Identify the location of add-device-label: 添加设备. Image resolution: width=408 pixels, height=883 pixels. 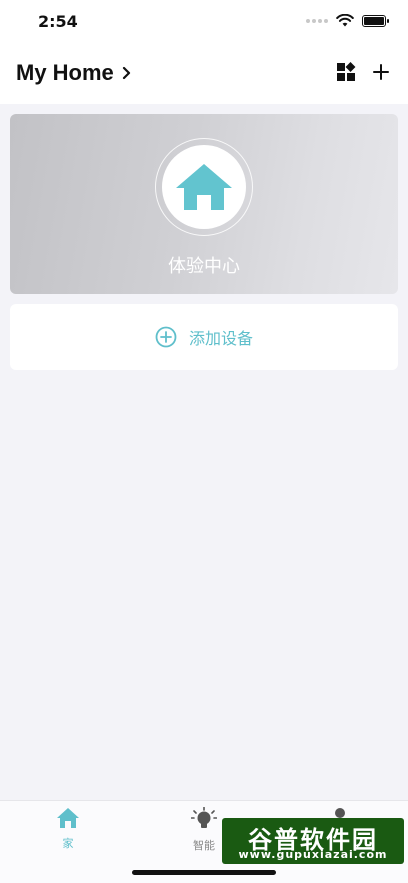
(220, 338).